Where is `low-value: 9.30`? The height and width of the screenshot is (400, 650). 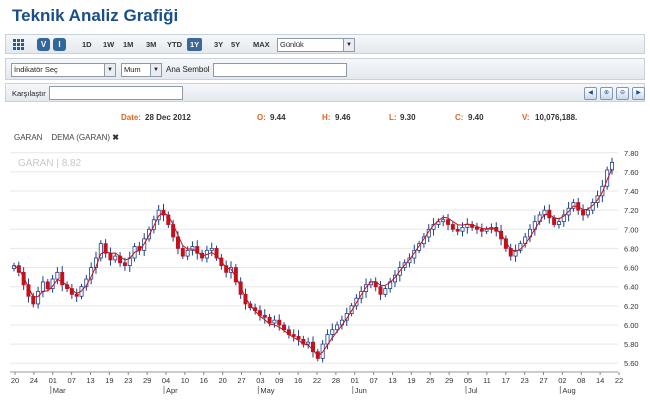
low-value: 9.30 is located at coordinates (408, 117).